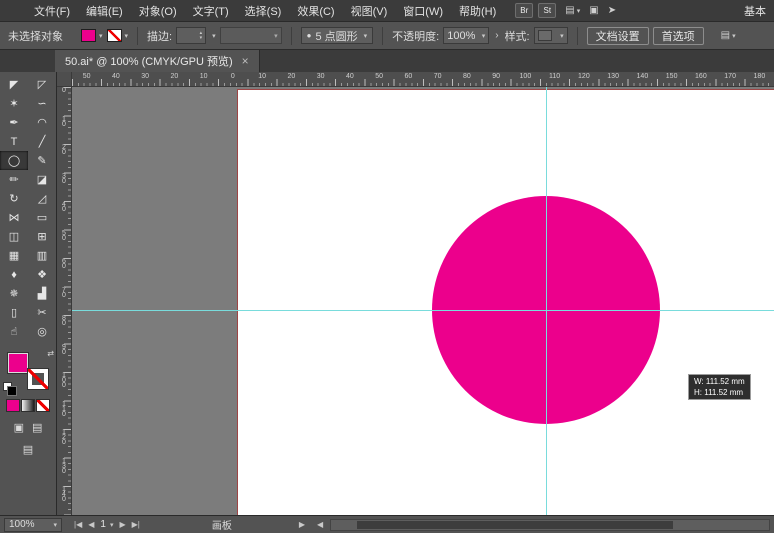  What do you see at coordinates (191, 35) in the screenshot?
I see `stroke-weight-input: ▴ ▾` at bounding box center [191, 35].